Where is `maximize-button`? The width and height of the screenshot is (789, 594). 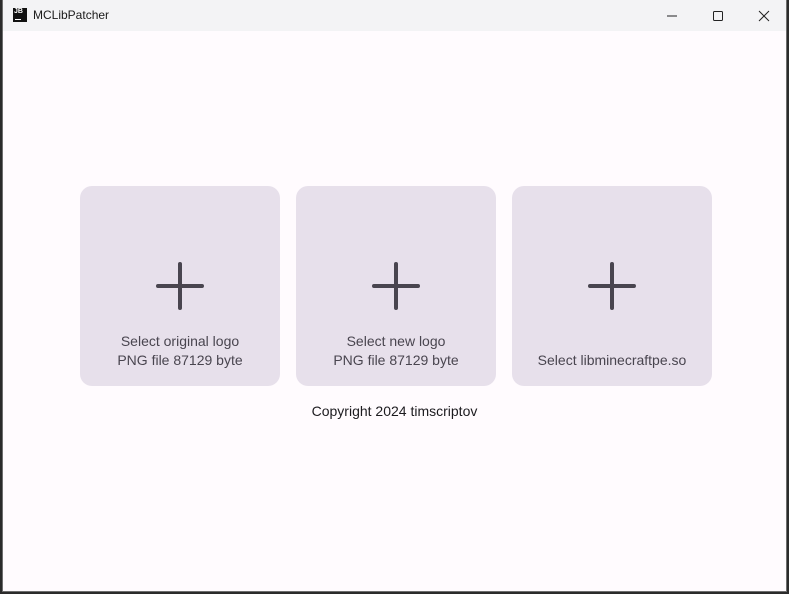
maximize-button is located at coordinates (718, 15).